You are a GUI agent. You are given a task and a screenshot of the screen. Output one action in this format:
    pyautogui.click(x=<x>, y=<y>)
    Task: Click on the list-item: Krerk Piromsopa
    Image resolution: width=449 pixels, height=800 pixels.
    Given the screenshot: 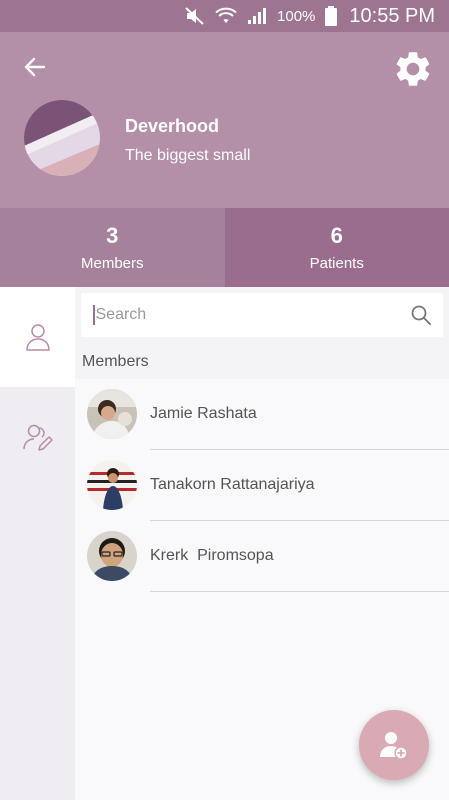 What is the action you would take?
    pyautogui.click(x=262, y=556)
    